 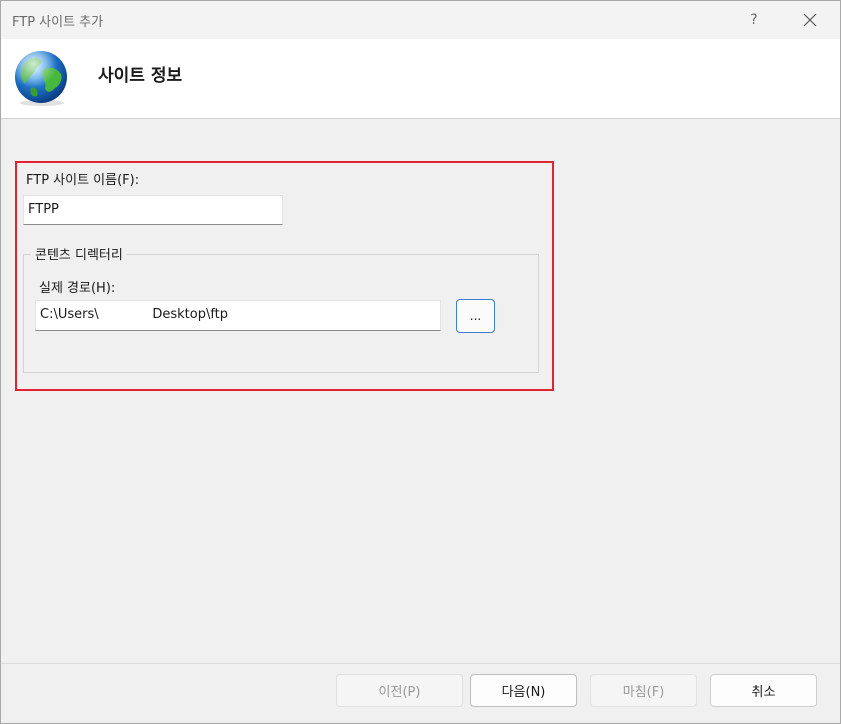 I want to click on site-name-input: FTPP, so click(x=153, y=210).